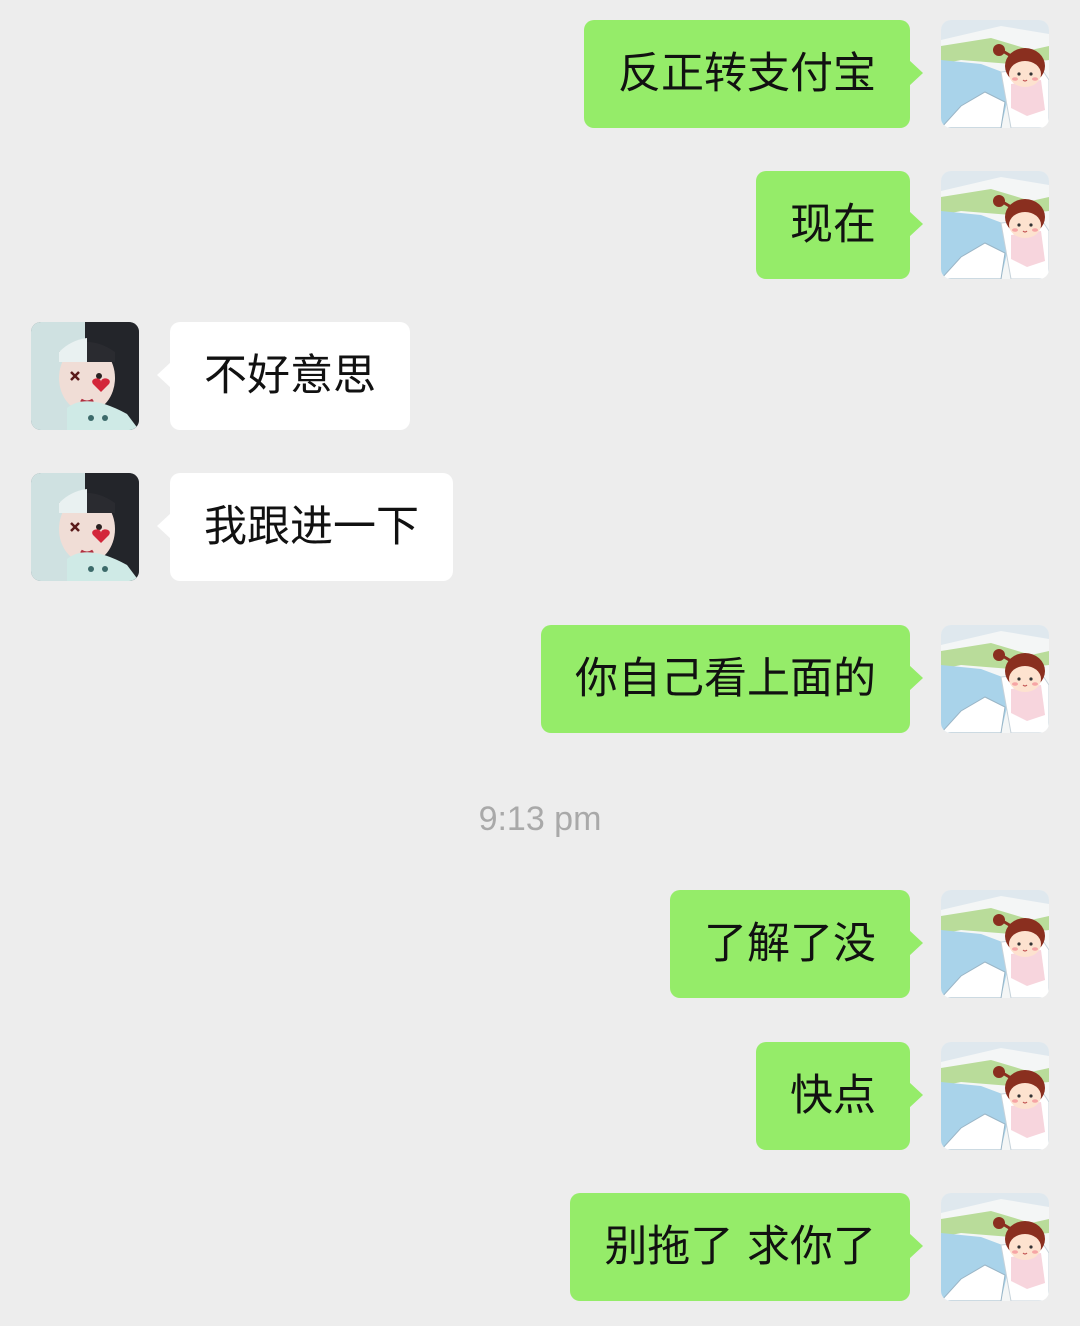  I want to click on outgoing-message-bubble: 现在, so click(839, 225).